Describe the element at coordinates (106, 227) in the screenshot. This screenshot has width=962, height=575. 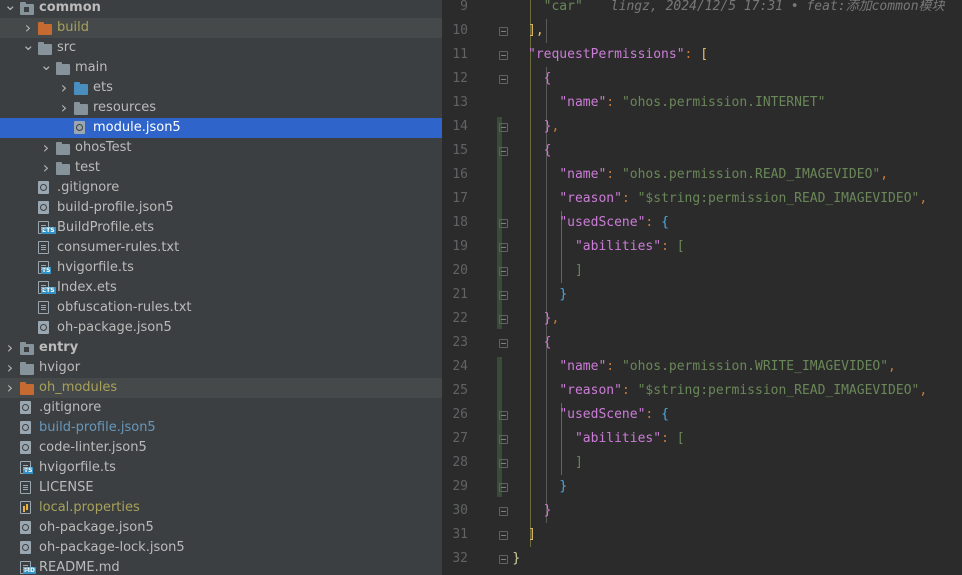
I see `tree-item-label: BuildProfile.ets` at that location.